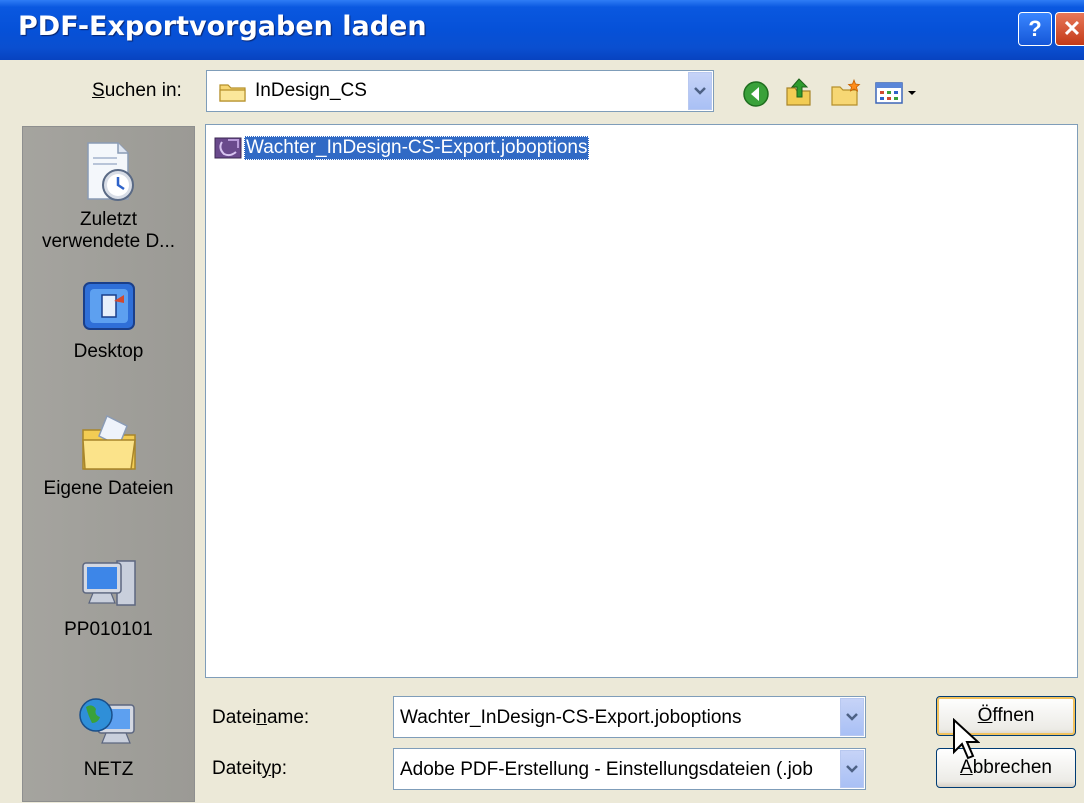  I want to click on new-folder-icon, so click(846, 93).